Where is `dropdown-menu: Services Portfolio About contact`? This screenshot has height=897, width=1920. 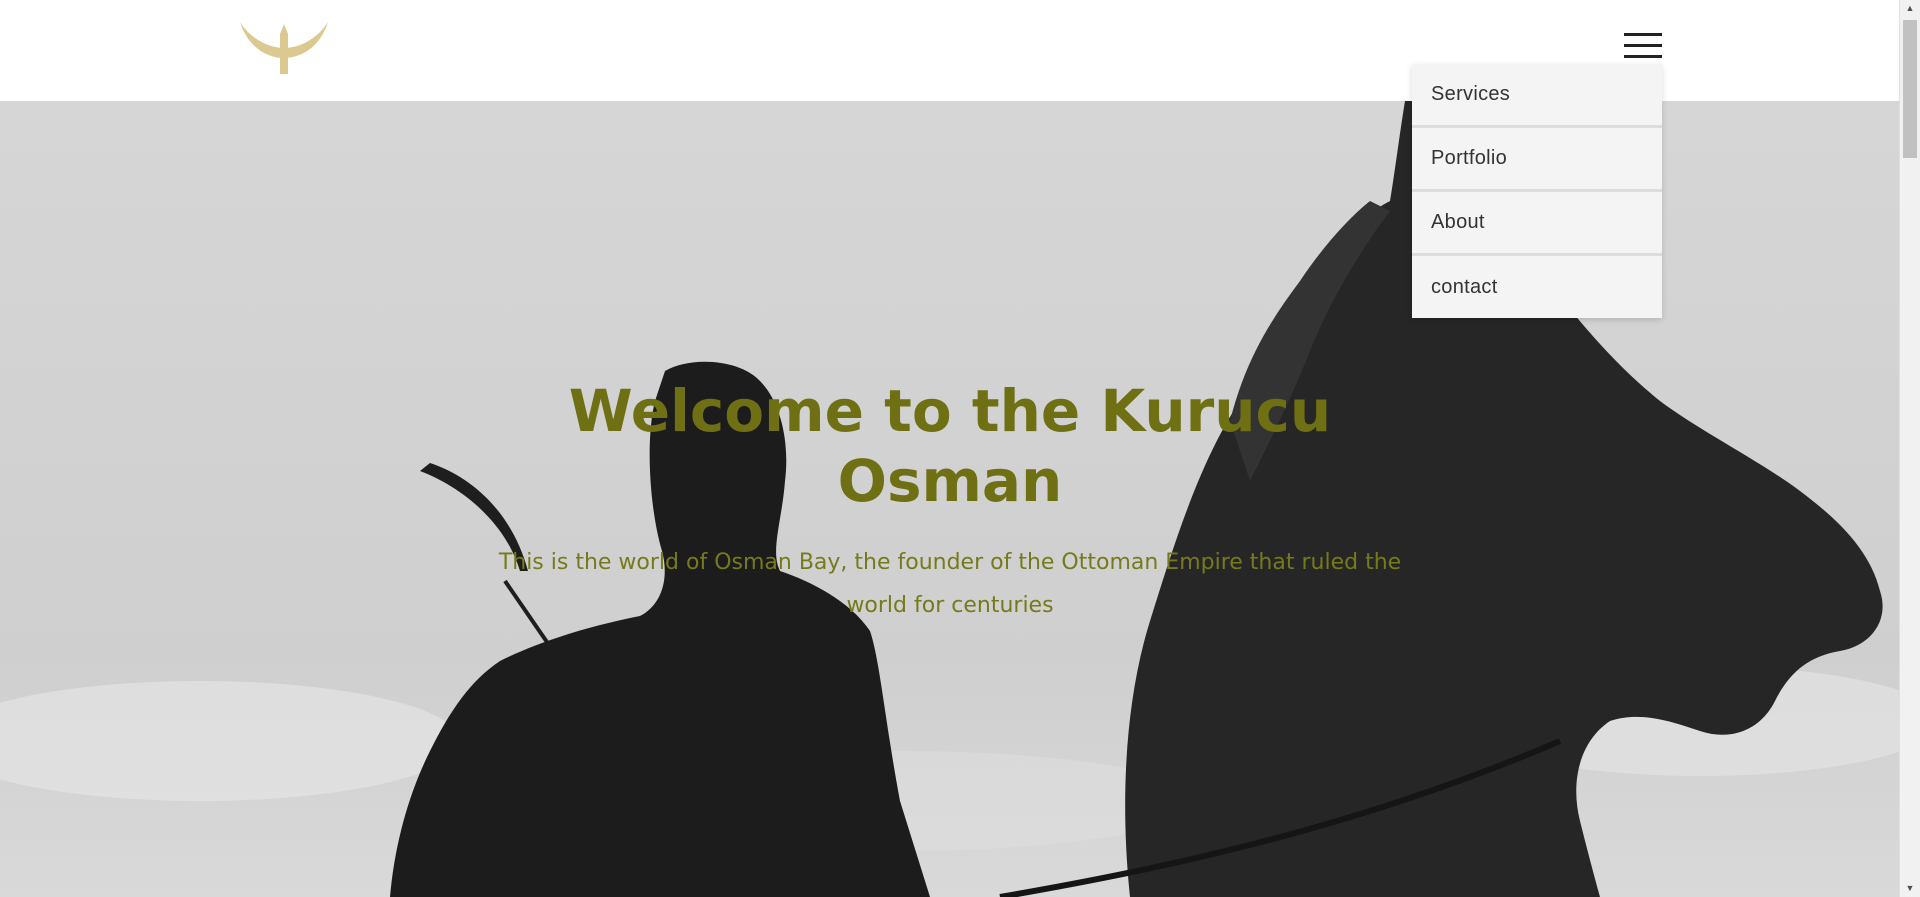
dropdown-menu: Services Portfolio About contact is located at coordinates (1537, 191).